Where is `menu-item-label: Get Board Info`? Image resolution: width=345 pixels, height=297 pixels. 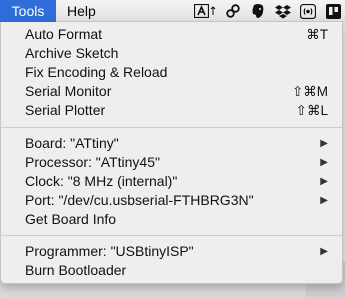
menu-item-label: Get Board Info is located at coordinates (71, 219).